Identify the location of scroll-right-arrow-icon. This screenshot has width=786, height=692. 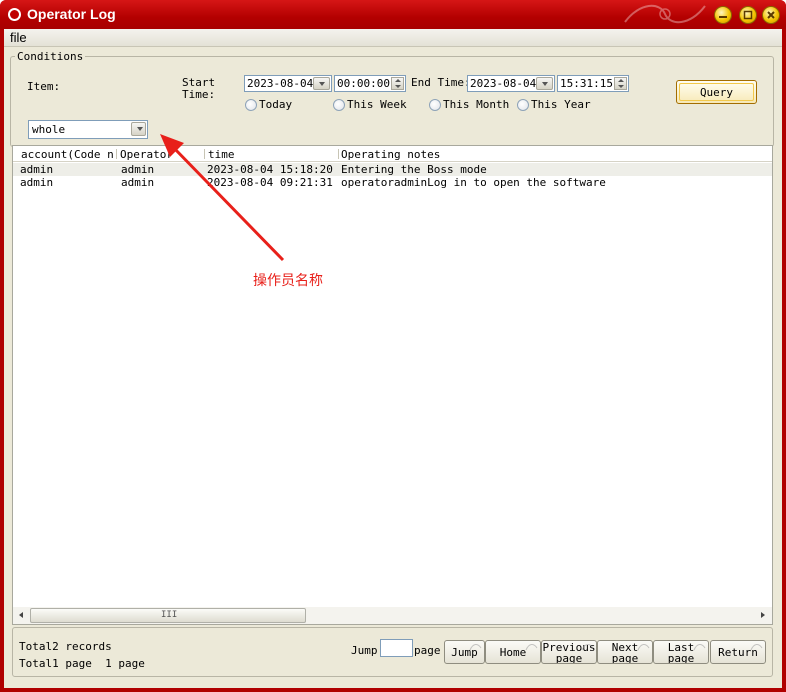
(763, 615).